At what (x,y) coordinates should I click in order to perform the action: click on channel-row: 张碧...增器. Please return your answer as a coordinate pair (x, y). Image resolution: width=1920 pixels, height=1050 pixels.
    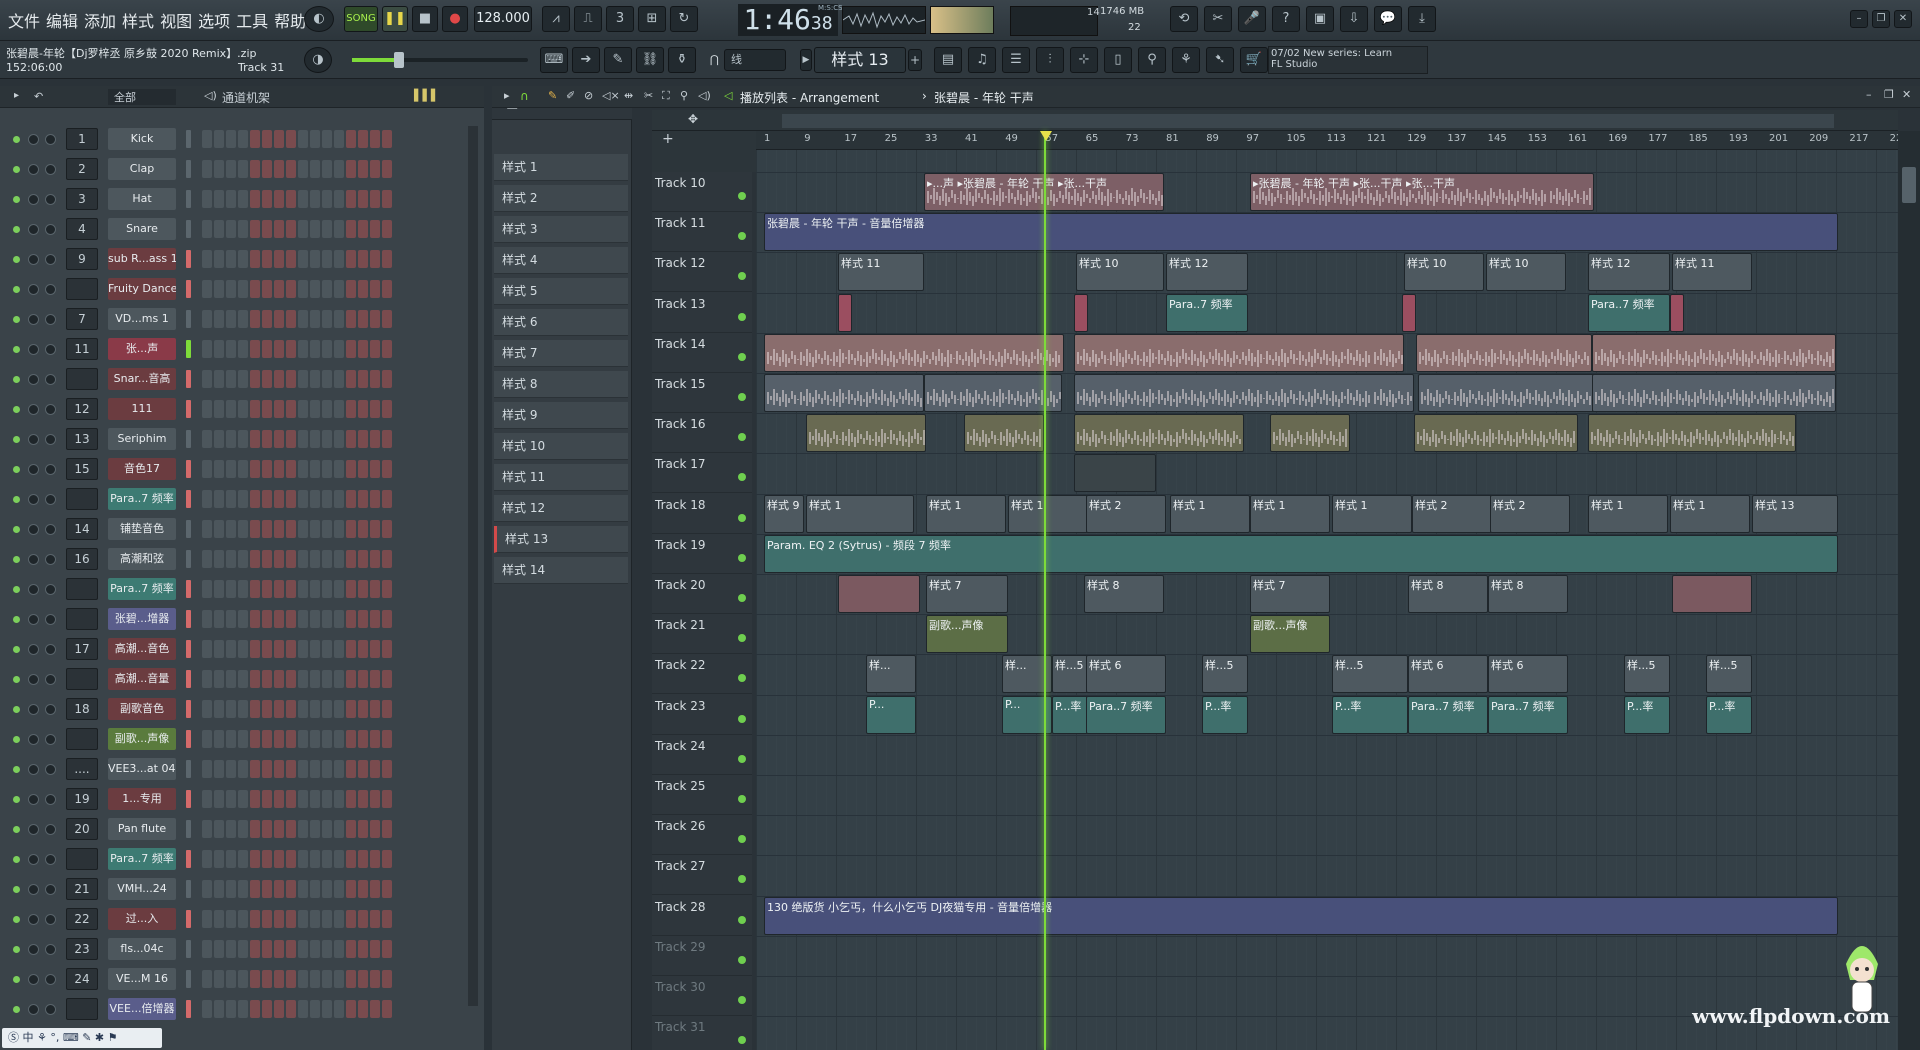
    Looking at the image, I should click on (242, 619).